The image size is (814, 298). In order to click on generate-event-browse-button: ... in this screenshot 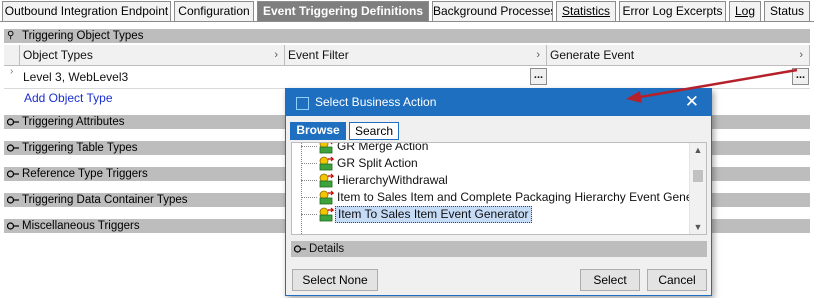, I will do `click(800, 76)`.